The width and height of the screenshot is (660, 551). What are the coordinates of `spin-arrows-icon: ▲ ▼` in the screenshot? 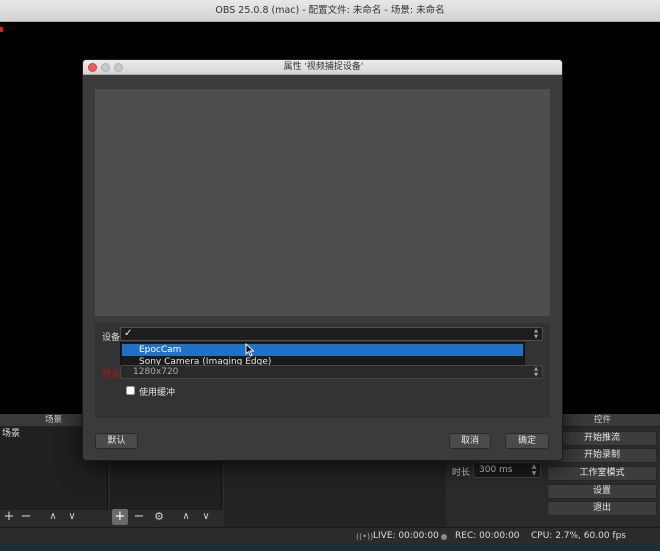 It's located at (534, 470).